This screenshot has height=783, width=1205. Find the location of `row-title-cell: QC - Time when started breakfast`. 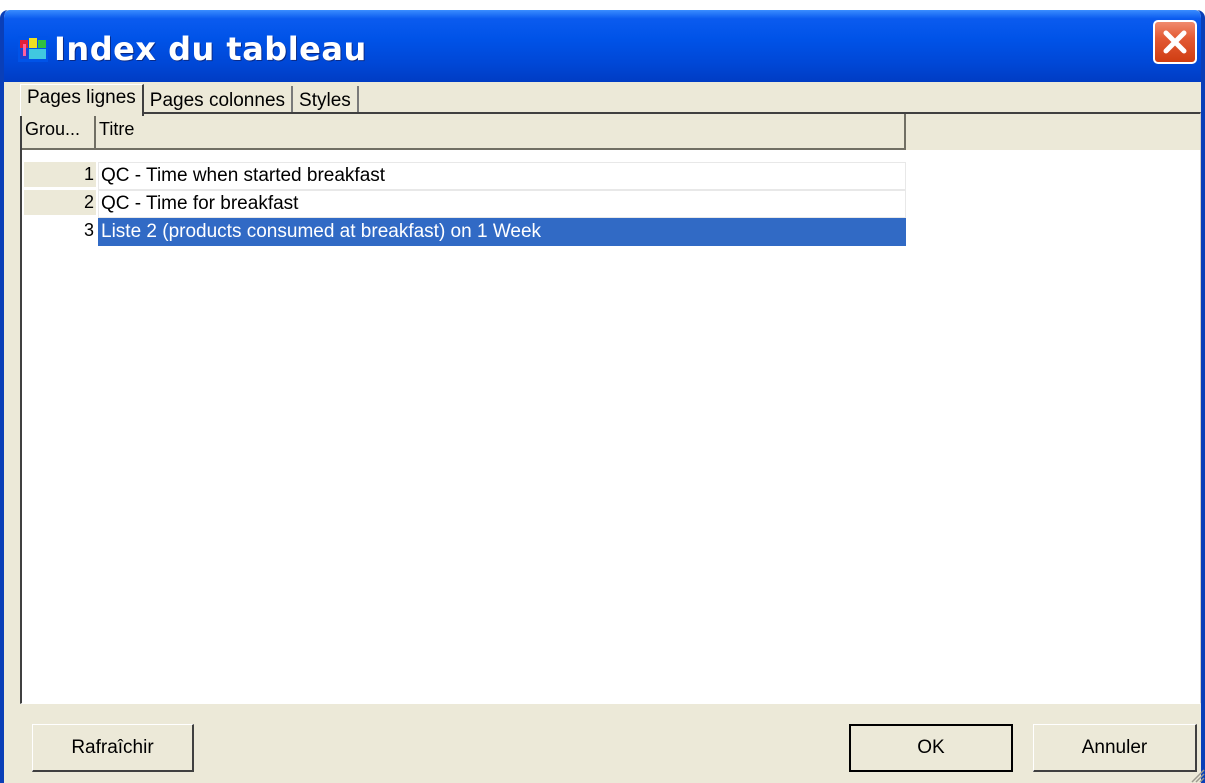

row-title-cell: QC - Time when started breakfast is located at coordinates (502, 176).